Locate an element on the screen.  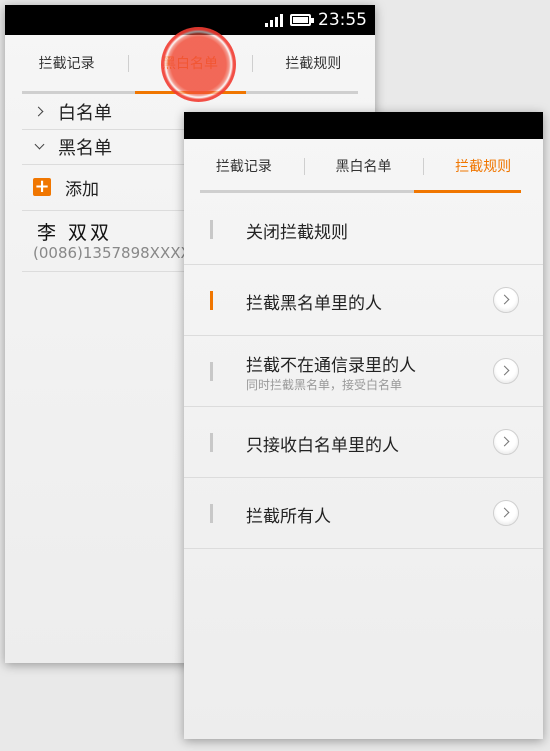
rule-label: 拦截所有人 is located at coordinates (288, 517).